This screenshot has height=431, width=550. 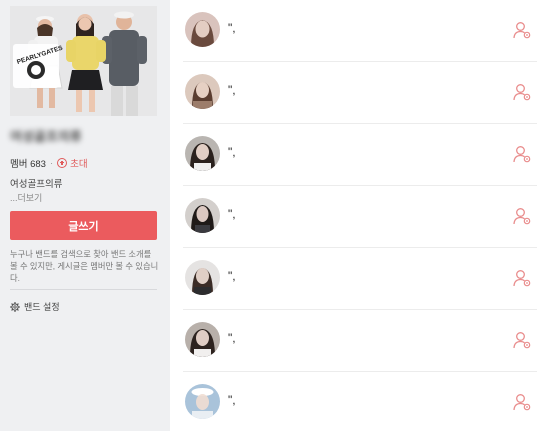 I want to click on cover-photo: PEARLYGATES, so click(x=83, y=61).